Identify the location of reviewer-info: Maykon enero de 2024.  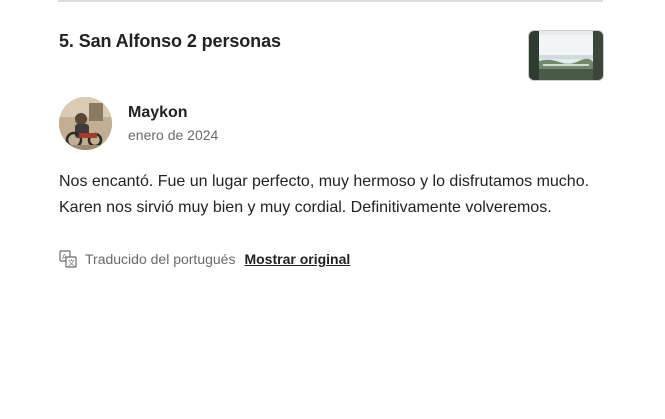
(259, 125).